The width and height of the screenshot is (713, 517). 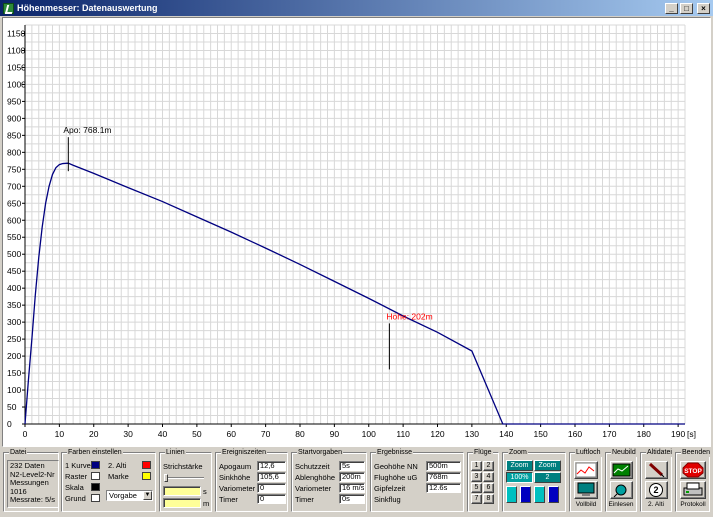 I want to click on app-icon, so click(x=8, y=8).